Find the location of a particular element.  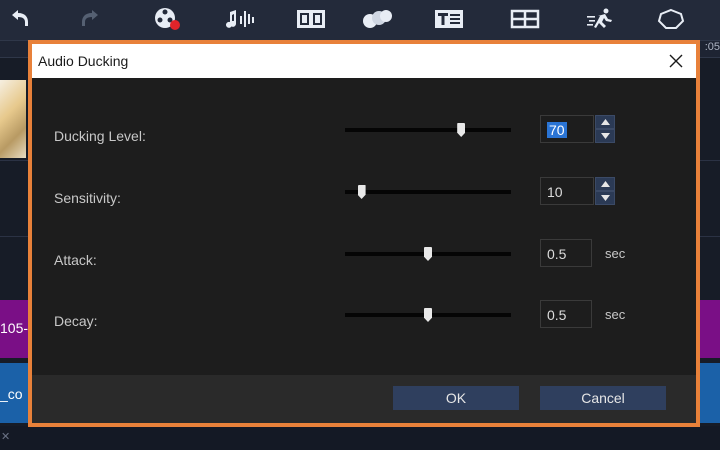

sensitivity-slider is located at coordinates (428, 192).